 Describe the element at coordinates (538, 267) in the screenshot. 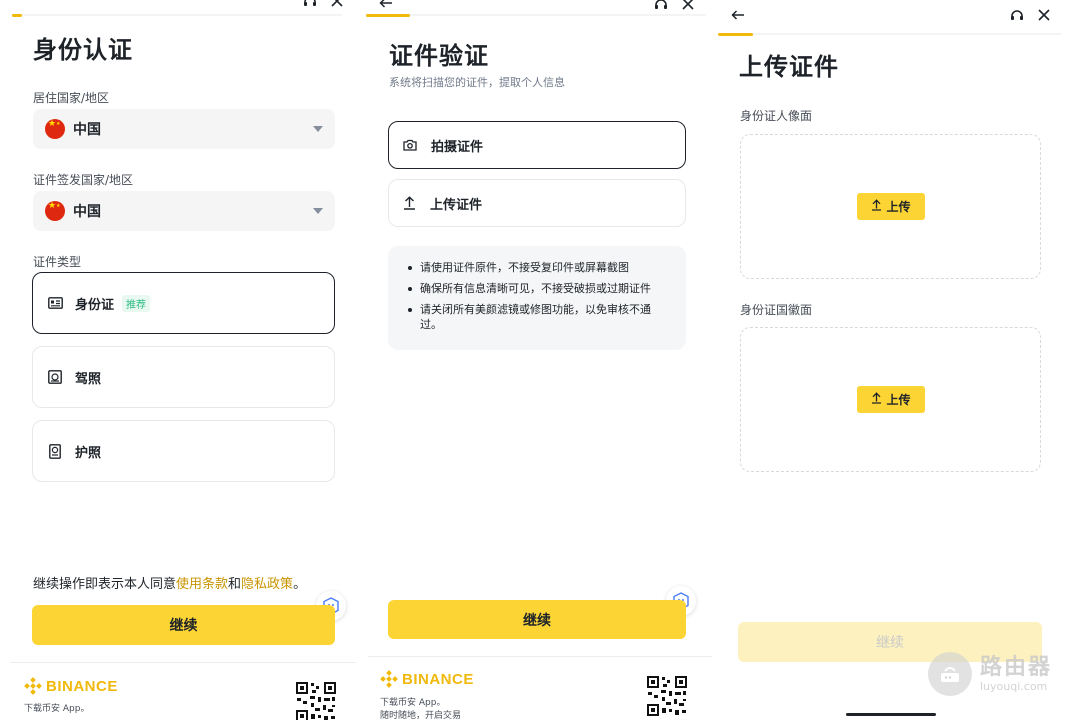

I see `tip-item: 请使用证件原件，不接受复印件或屏幕截图` at that location.